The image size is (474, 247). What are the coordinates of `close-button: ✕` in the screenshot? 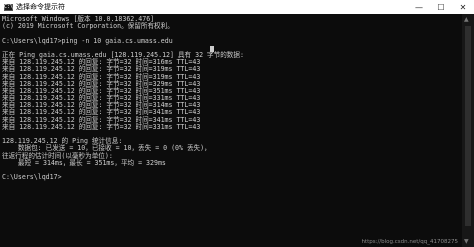 It's located at (463, 7).